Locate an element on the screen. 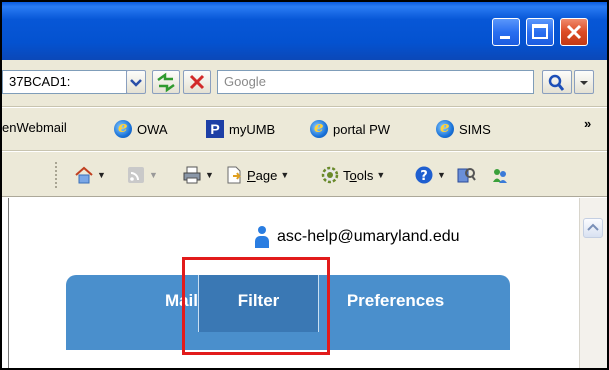  favorite-link-owa: OWA is located at coordinates (141, 128).